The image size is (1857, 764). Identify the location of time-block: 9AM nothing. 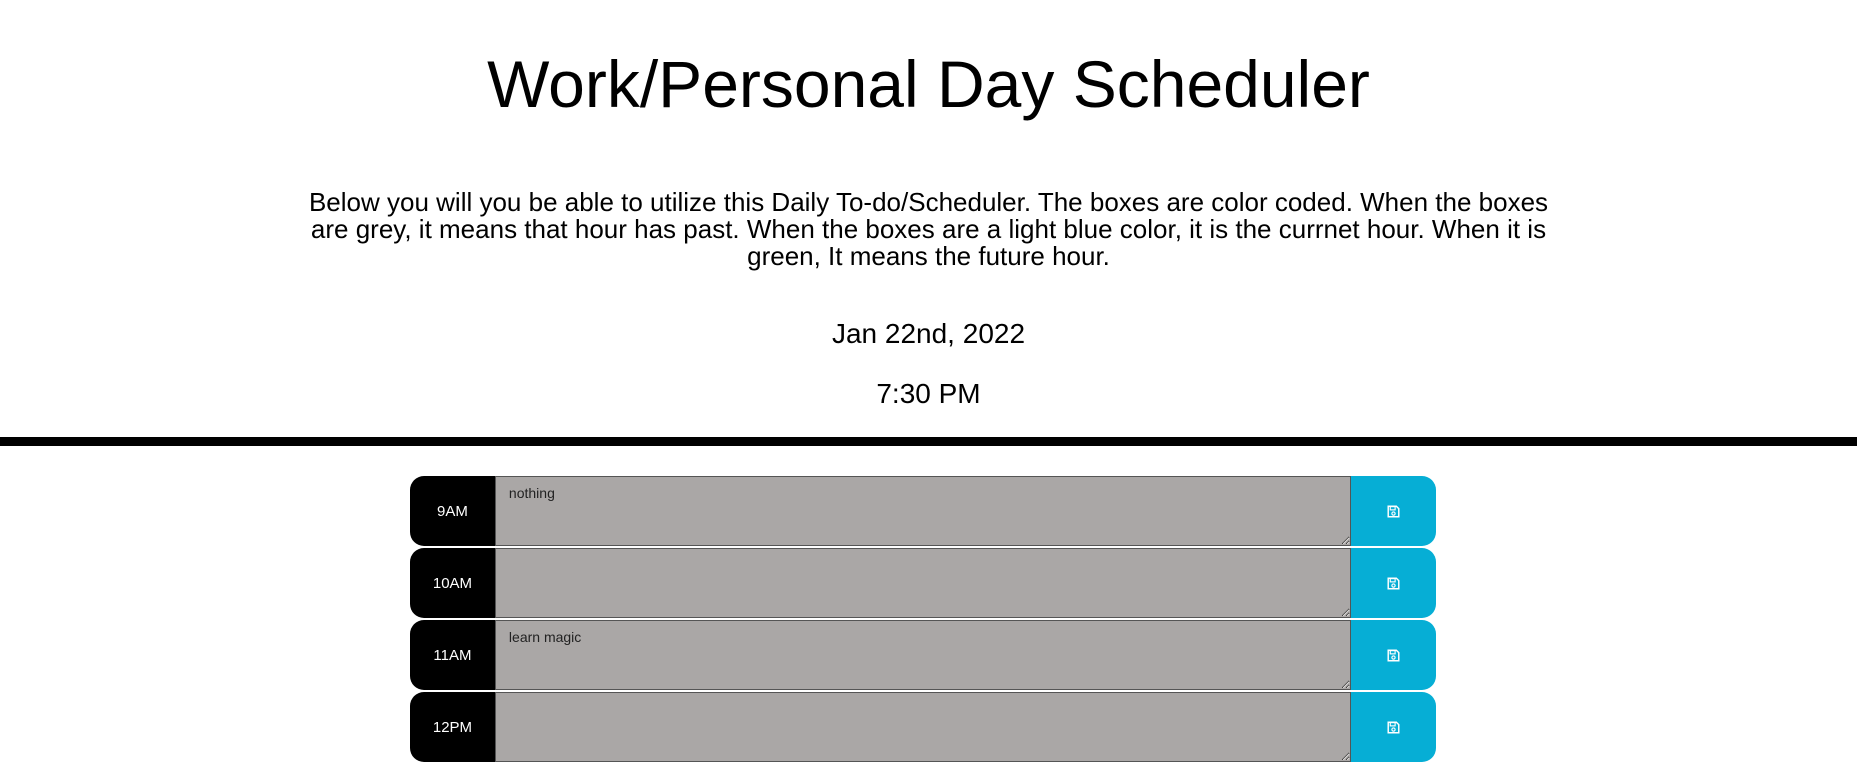
(923, 511).